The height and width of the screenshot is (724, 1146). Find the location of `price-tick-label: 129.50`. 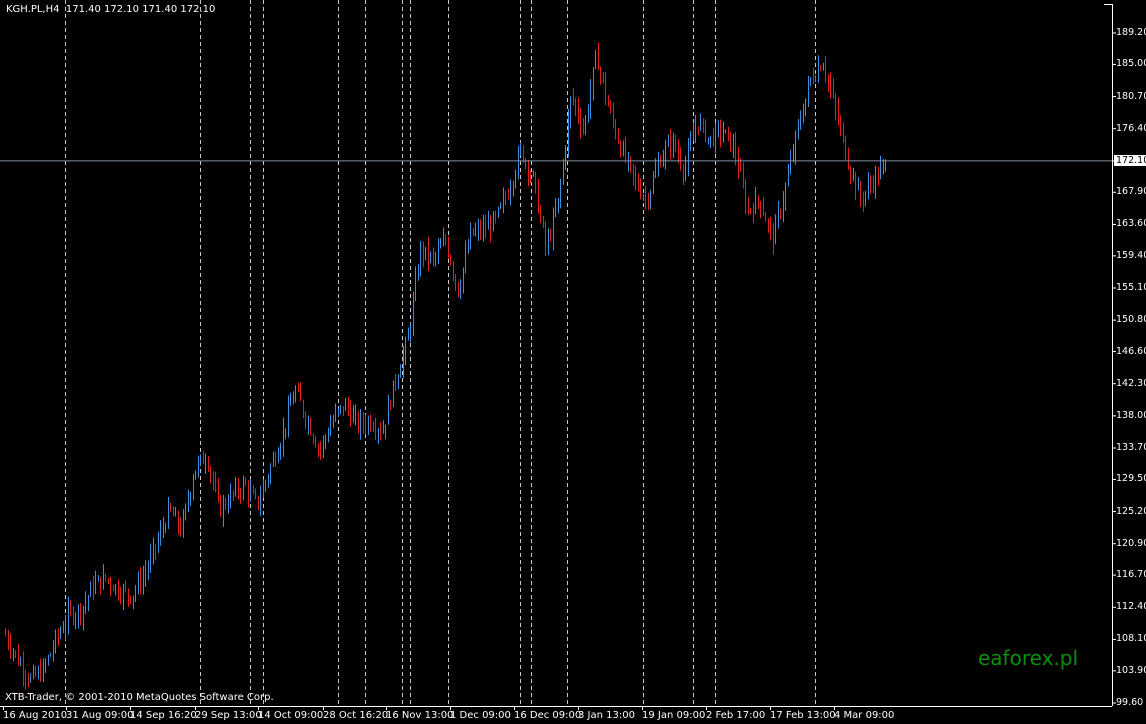

price-tick-label: 129.50 is located at coordinates (1131, 479).